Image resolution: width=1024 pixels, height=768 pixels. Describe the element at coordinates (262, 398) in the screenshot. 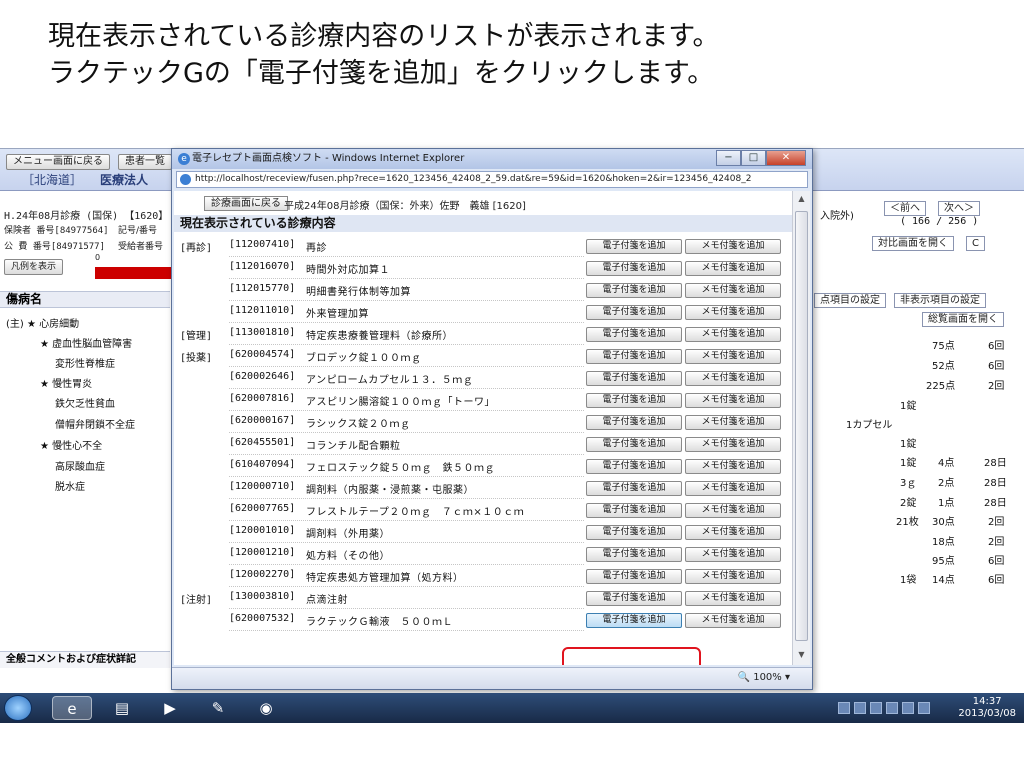

I see `item-code: [620007816]` at that location.